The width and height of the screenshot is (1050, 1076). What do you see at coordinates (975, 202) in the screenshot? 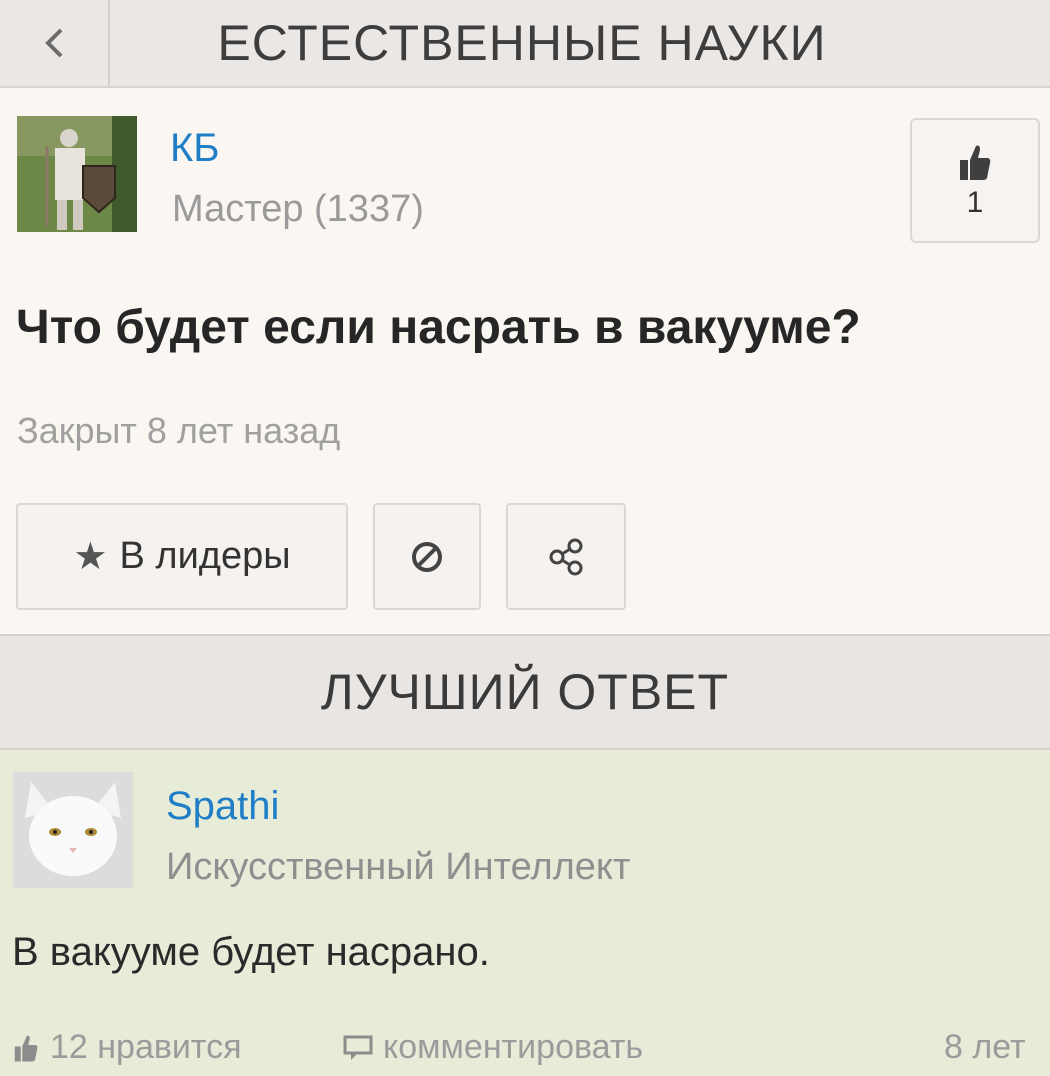
I see `question-like-count: 1` at bounding box center [975, 202].